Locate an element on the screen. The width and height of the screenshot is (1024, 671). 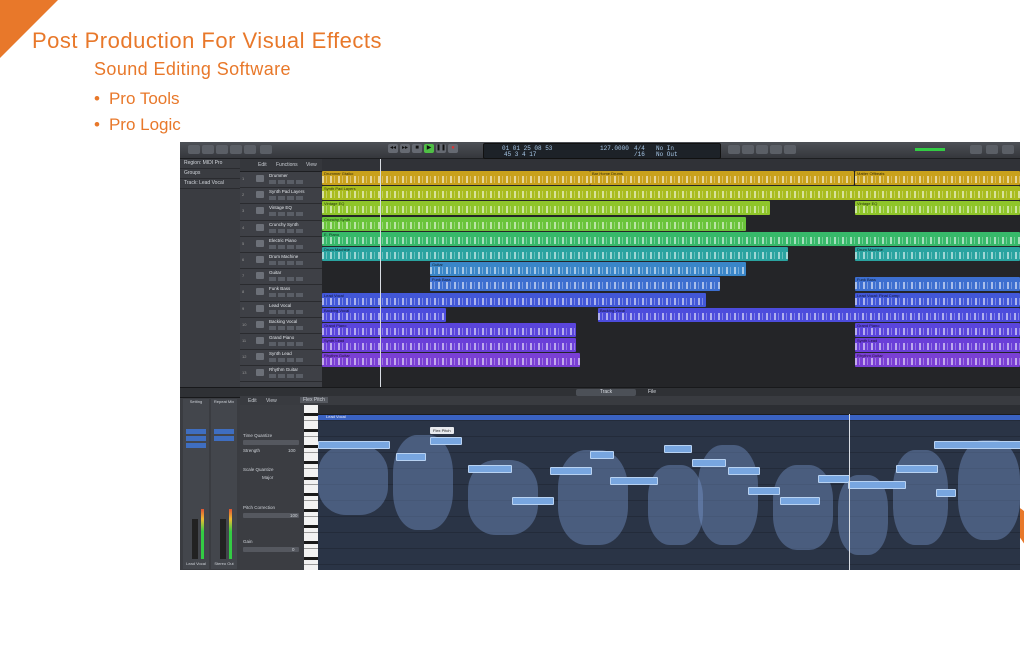
region-grandpiano: Grand Piano is located at coordinates (937, 330).